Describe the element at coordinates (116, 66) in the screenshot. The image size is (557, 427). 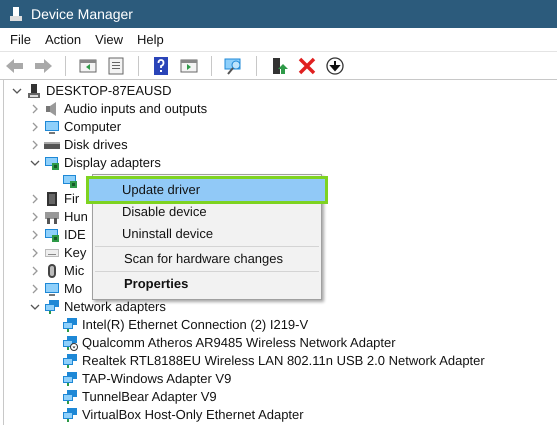
I see `document-icon` at that location.